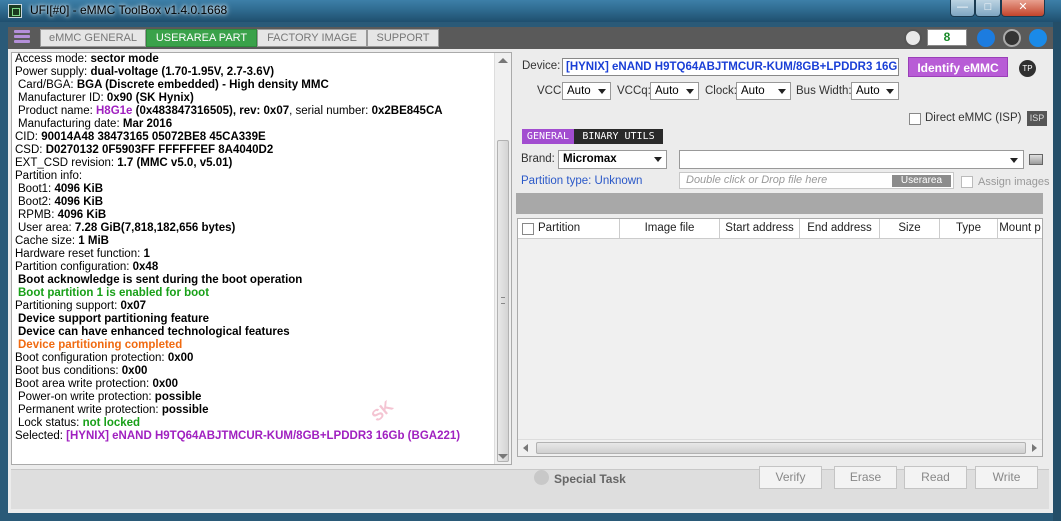  Describe the element at coordinates (541, 66) in the screenshot. I see `device-label: Device:` at that location.